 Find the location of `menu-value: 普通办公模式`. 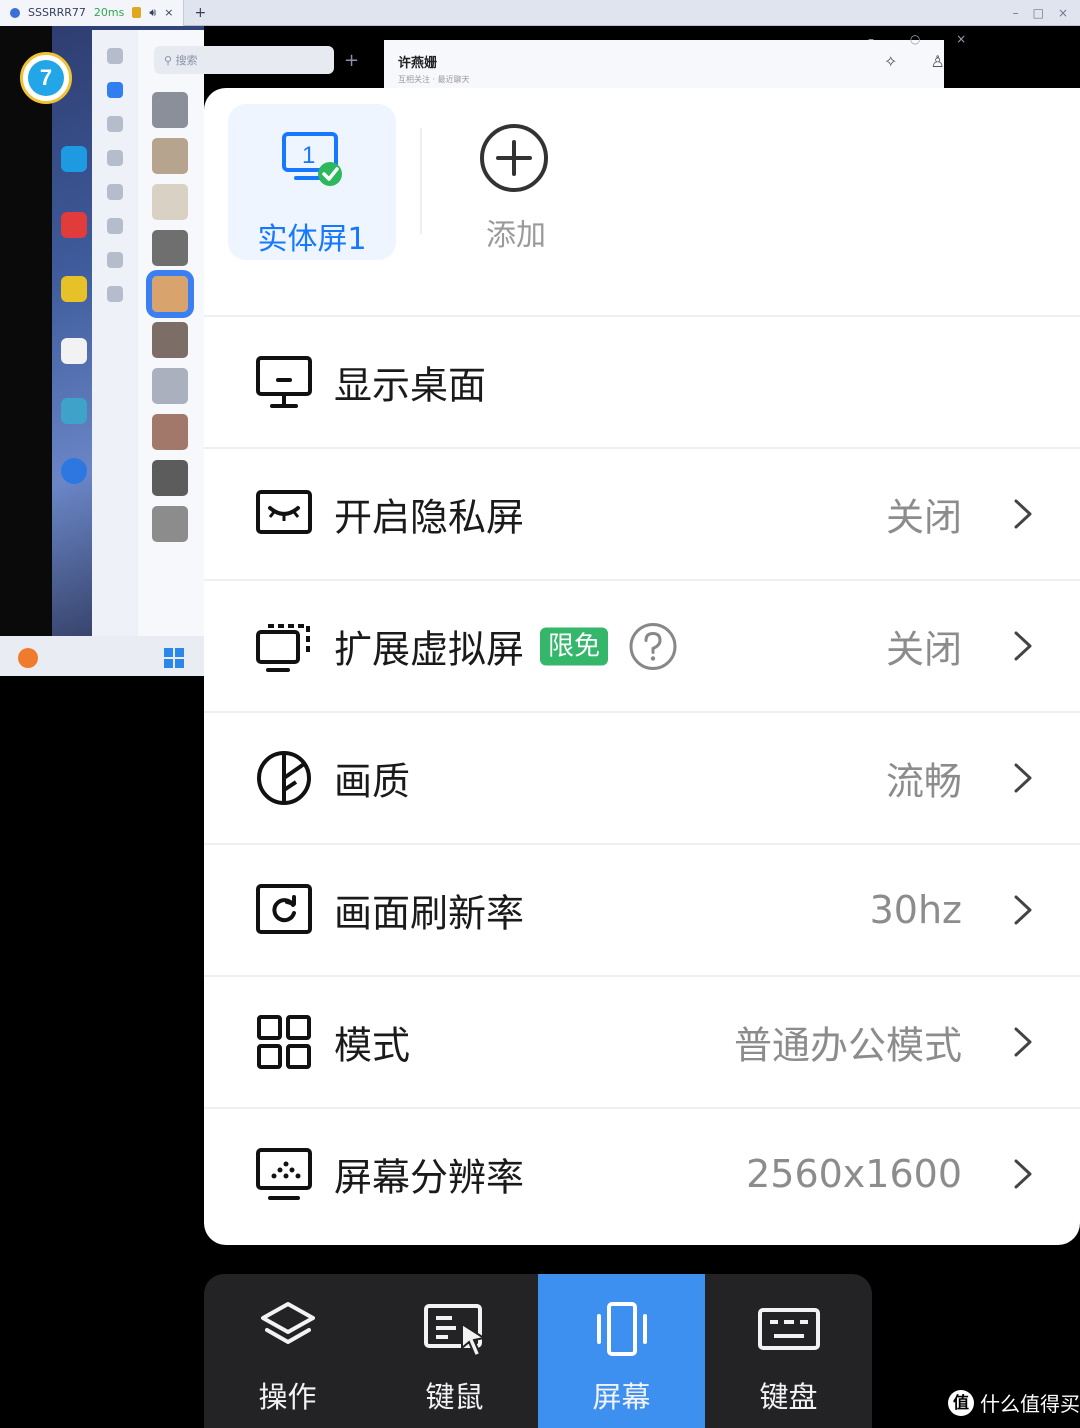

menu-value: 普通办公模式 is located at coordinates (847, 1045).